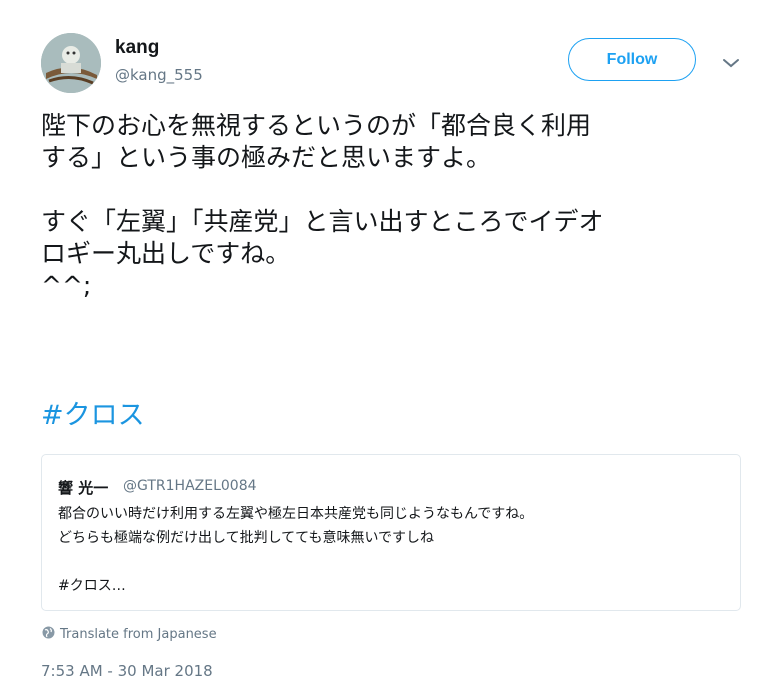 Image resolution: width=782 pixels, height=696 pixels. I want to click on hashtag-link: #クロス, so click(93, 412).